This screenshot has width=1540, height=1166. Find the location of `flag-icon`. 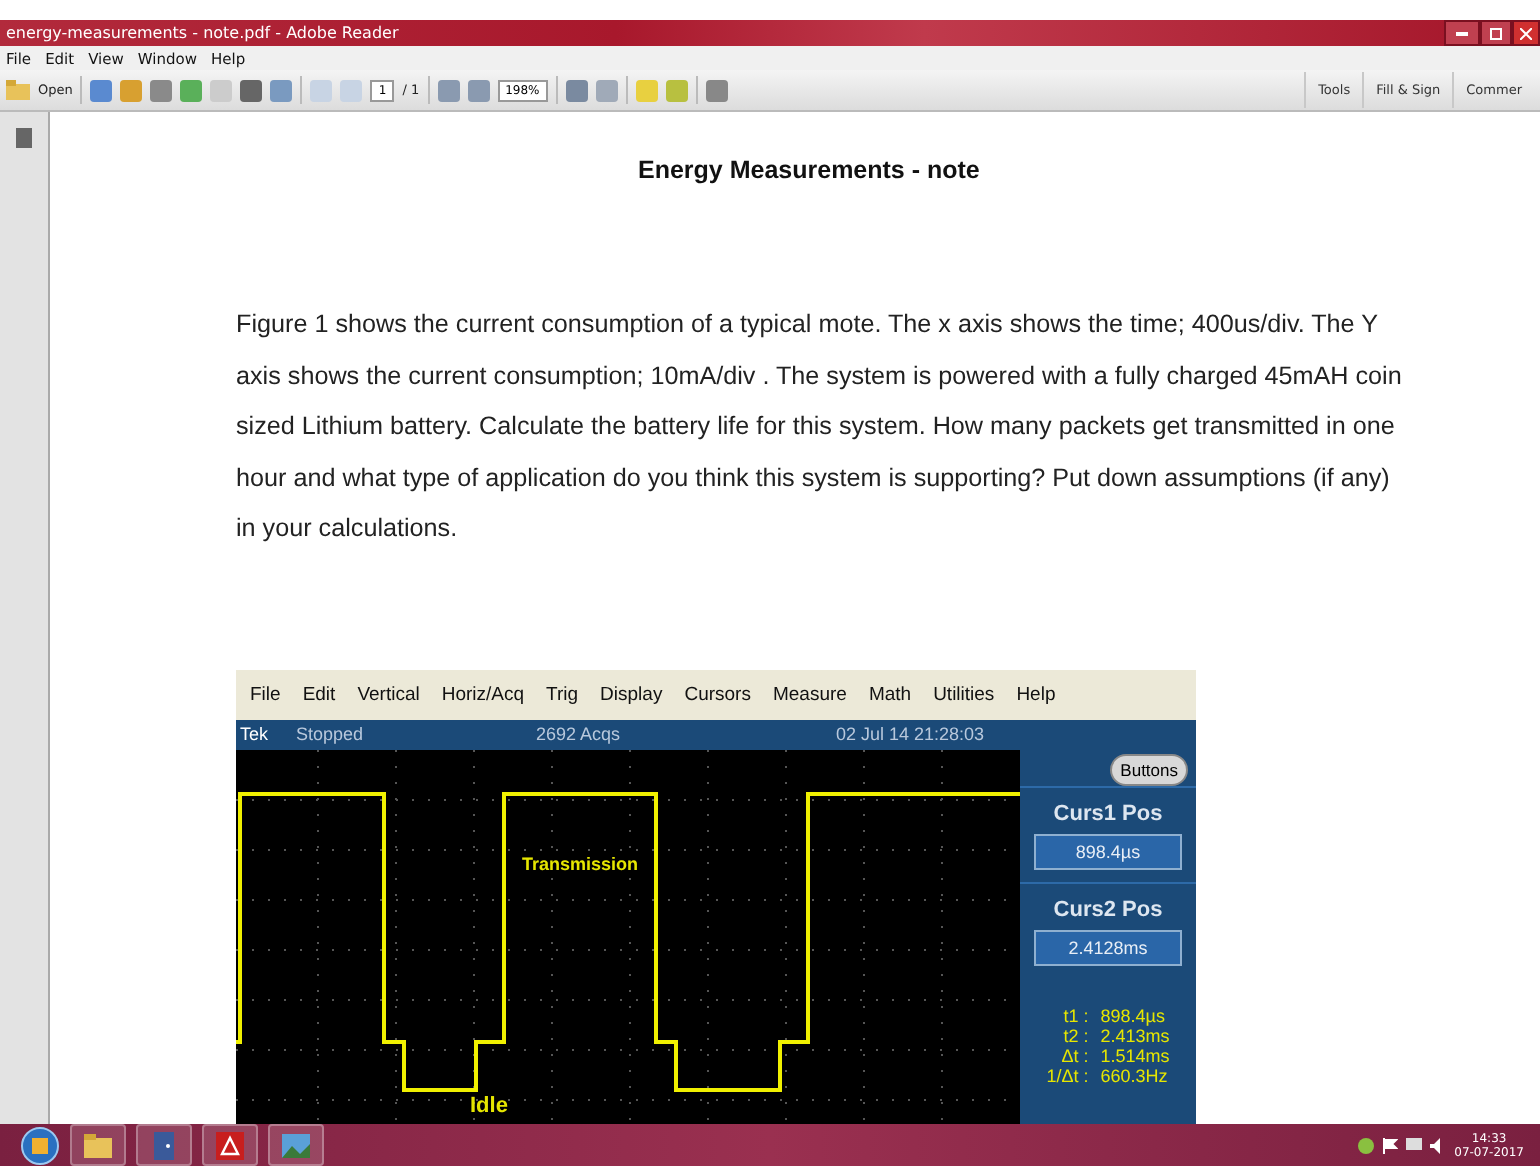

flag-icon is located at coordinates (1390, 1145).